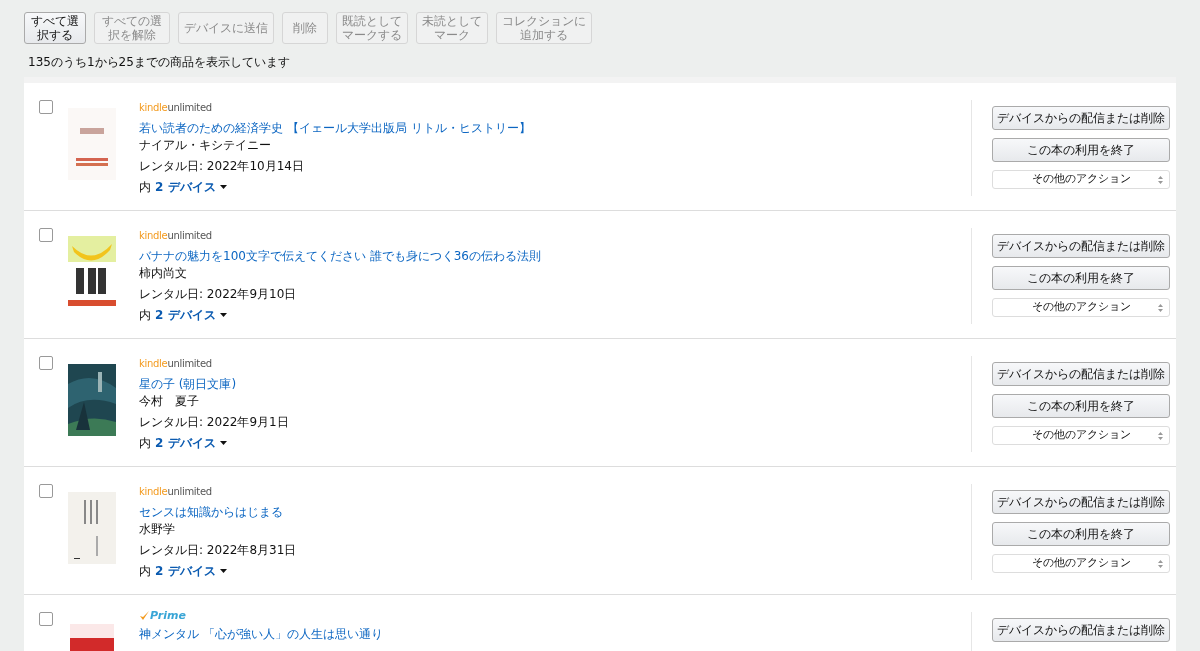 The width and height of the screenshot is (1200, 651). What do you see at coordinates (214, 422) in the screenshot?
I see `rental-date-text: レンタル日: 2022年9月1日` at bounding box center [214, 422].